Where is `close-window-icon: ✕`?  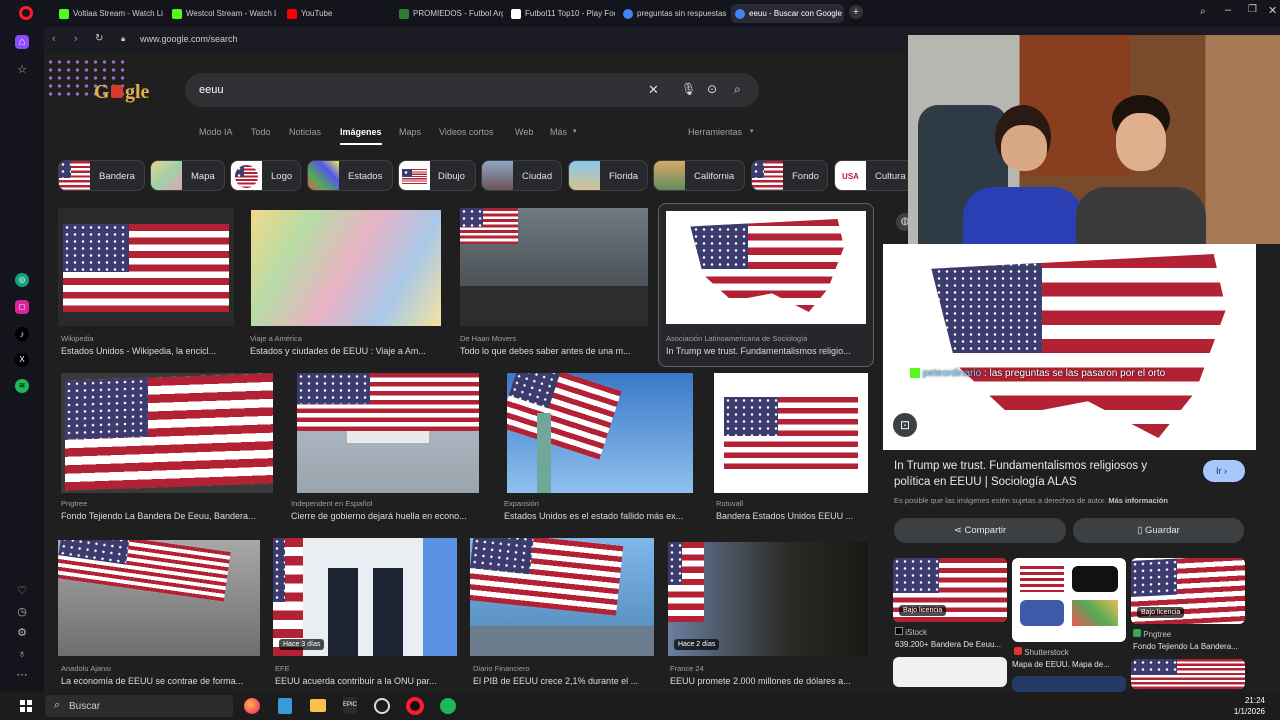 close-window-icon: ✕ is located at coordinates (1272, 10).